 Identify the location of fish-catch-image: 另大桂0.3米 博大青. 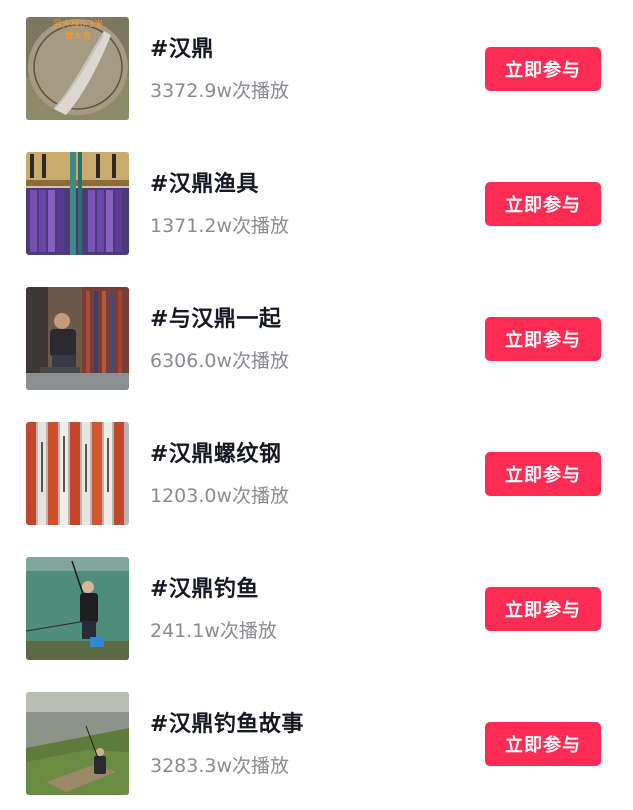
(77, 68).